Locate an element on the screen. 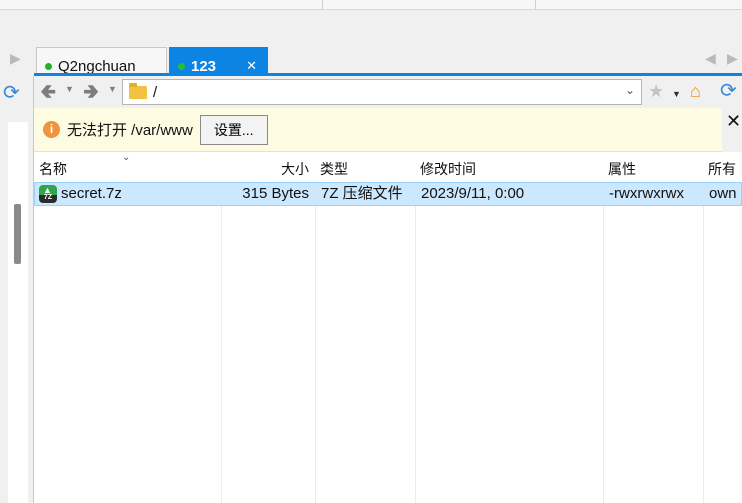 The width and height of the screenshot is (742, 503). home-folder-icon: ⌂ is located at coordinates (695, 91).